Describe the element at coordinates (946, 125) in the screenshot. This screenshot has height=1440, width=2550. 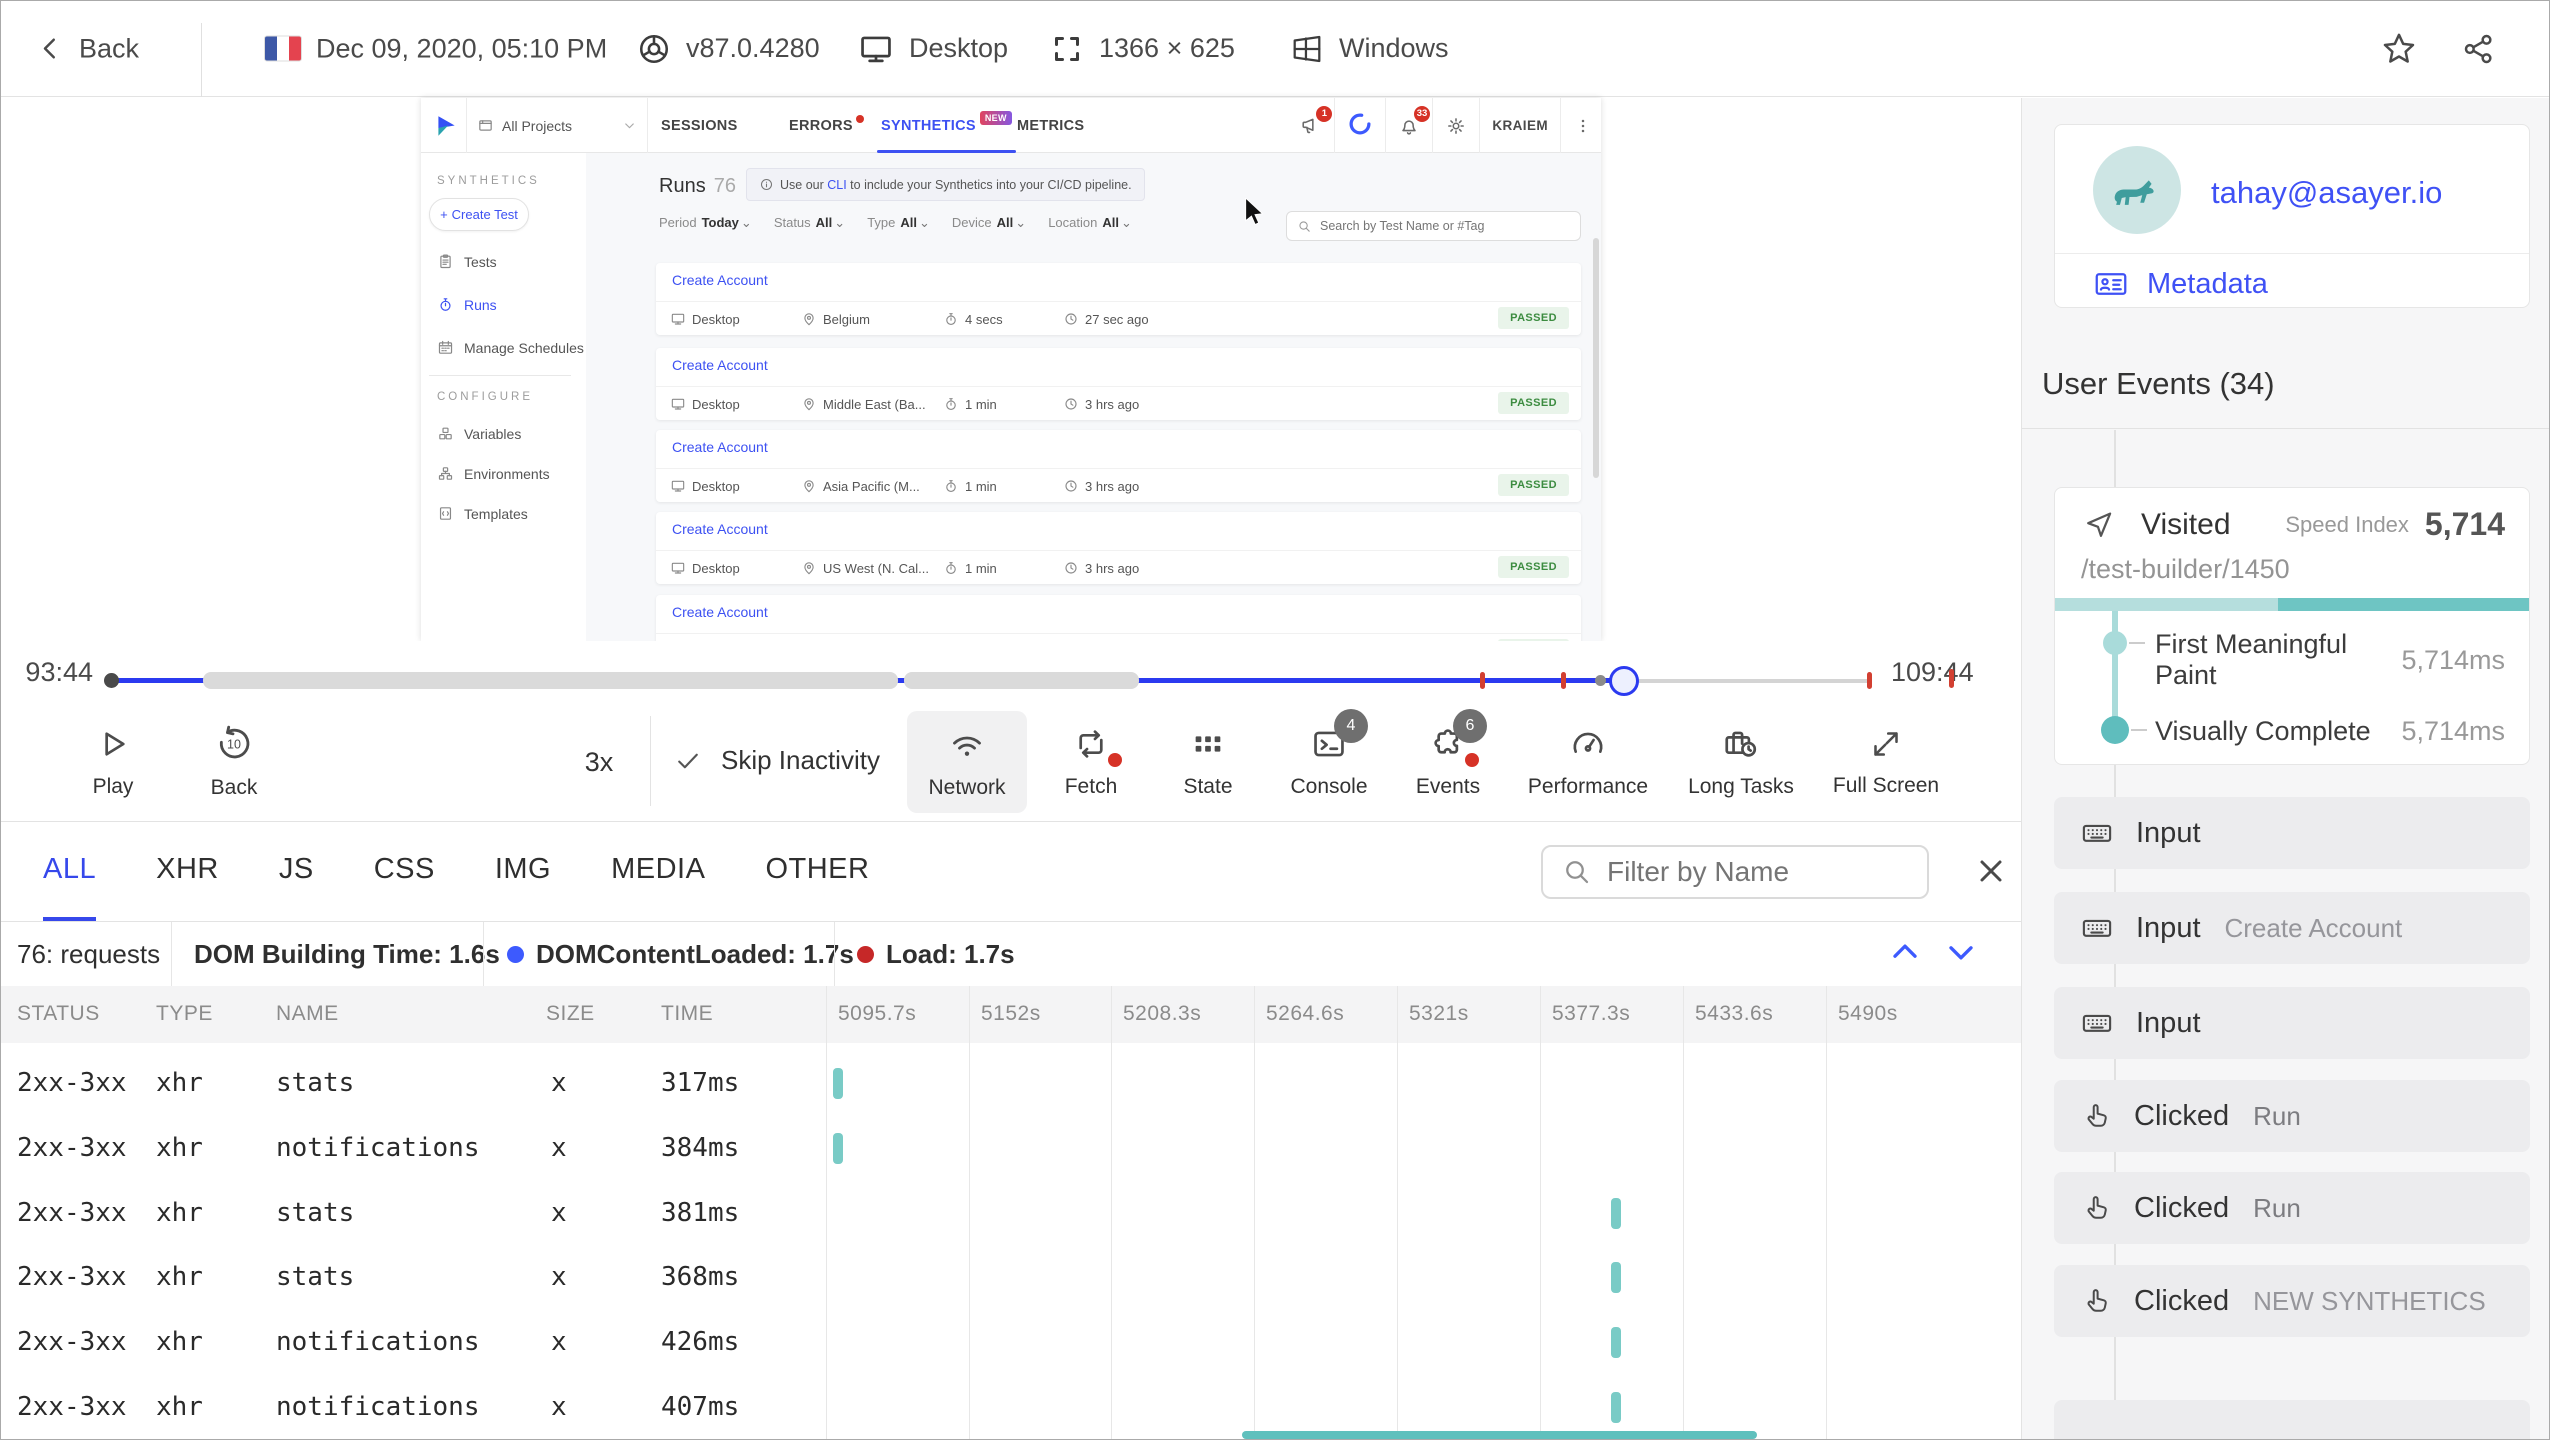
I see `tab-synthetics: SYNTHETICS NEW` at that location.